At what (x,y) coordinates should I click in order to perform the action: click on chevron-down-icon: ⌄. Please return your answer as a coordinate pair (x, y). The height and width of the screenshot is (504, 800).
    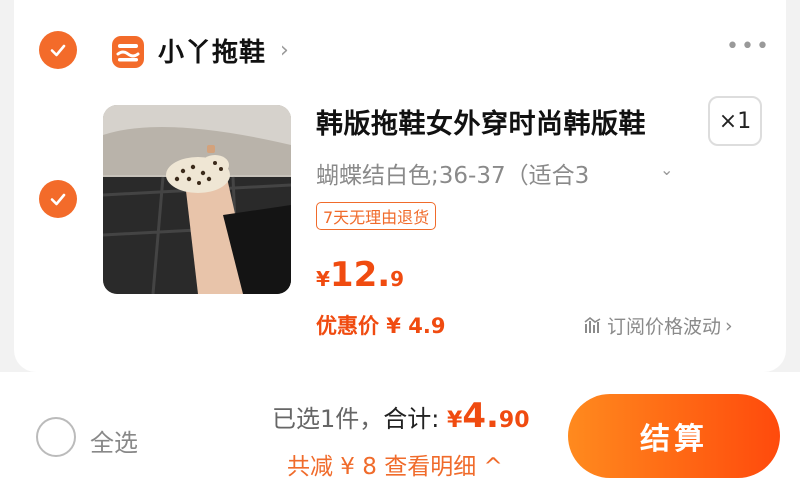
    Looking at the image, I should click on (666, 169).